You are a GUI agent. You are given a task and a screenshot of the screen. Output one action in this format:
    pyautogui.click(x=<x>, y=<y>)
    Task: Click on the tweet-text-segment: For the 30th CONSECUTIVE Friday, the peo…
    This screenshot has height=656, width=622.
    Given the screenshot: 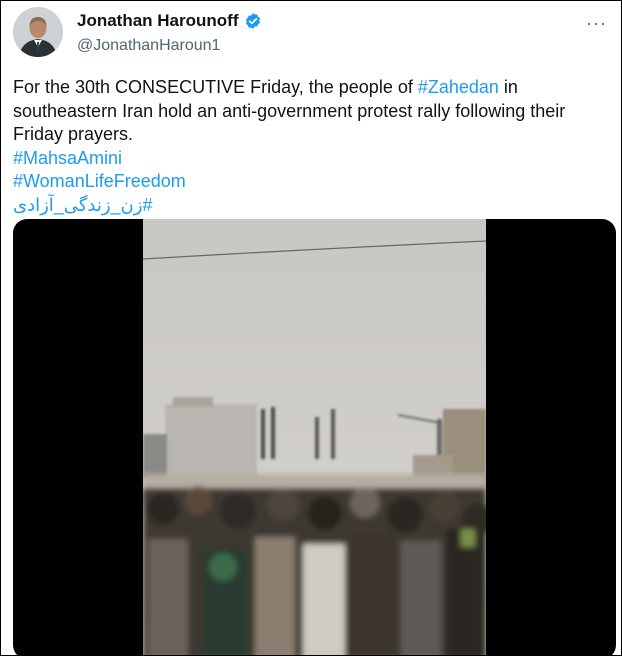 What is the action you would take?
    pyautogui.click(x=215, y=87)
    